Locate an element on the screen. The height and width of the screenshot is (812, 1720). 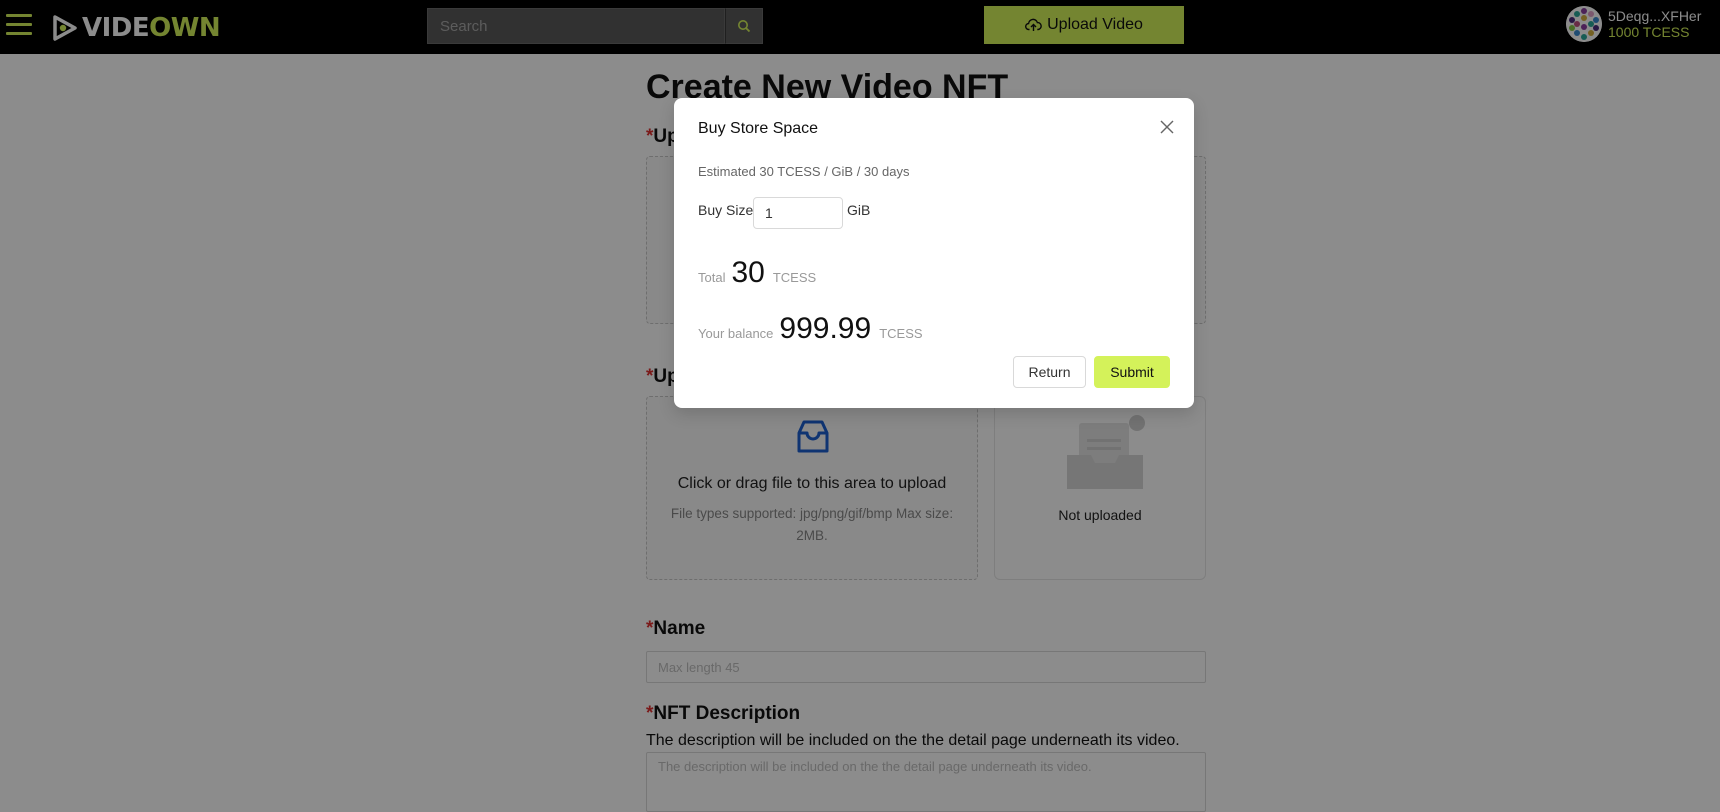
balance-value: 999.99 is located at coordinates (825, 328).